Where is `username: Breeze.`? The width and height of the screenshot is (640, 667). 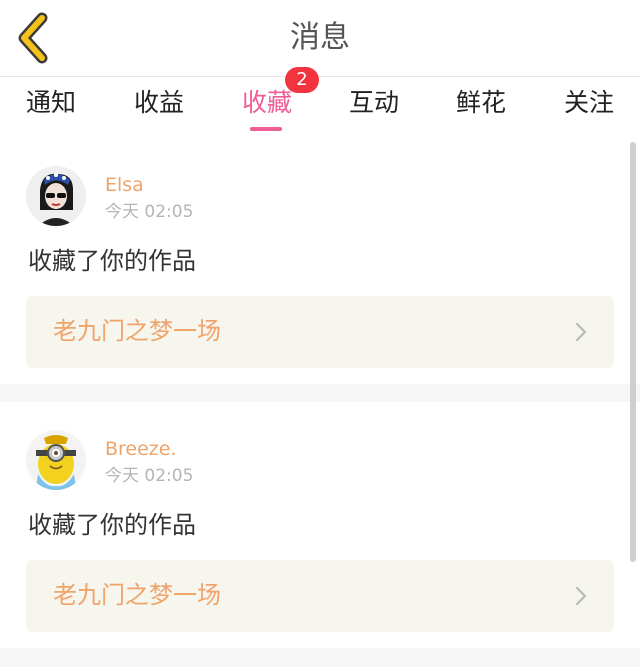
username: Breeze. is located at coordinates (141, 449).